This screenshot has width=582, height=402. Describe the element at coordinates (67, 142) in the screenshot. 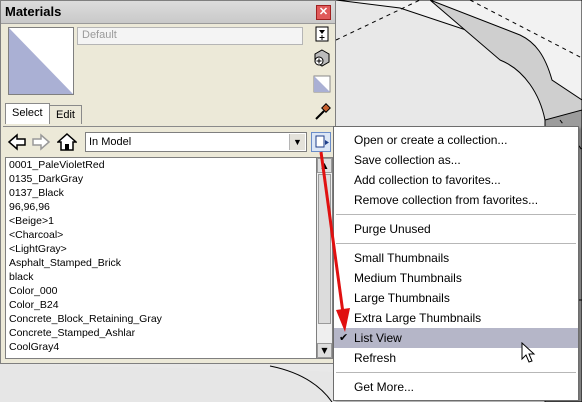

I see `home-icon` at that location.